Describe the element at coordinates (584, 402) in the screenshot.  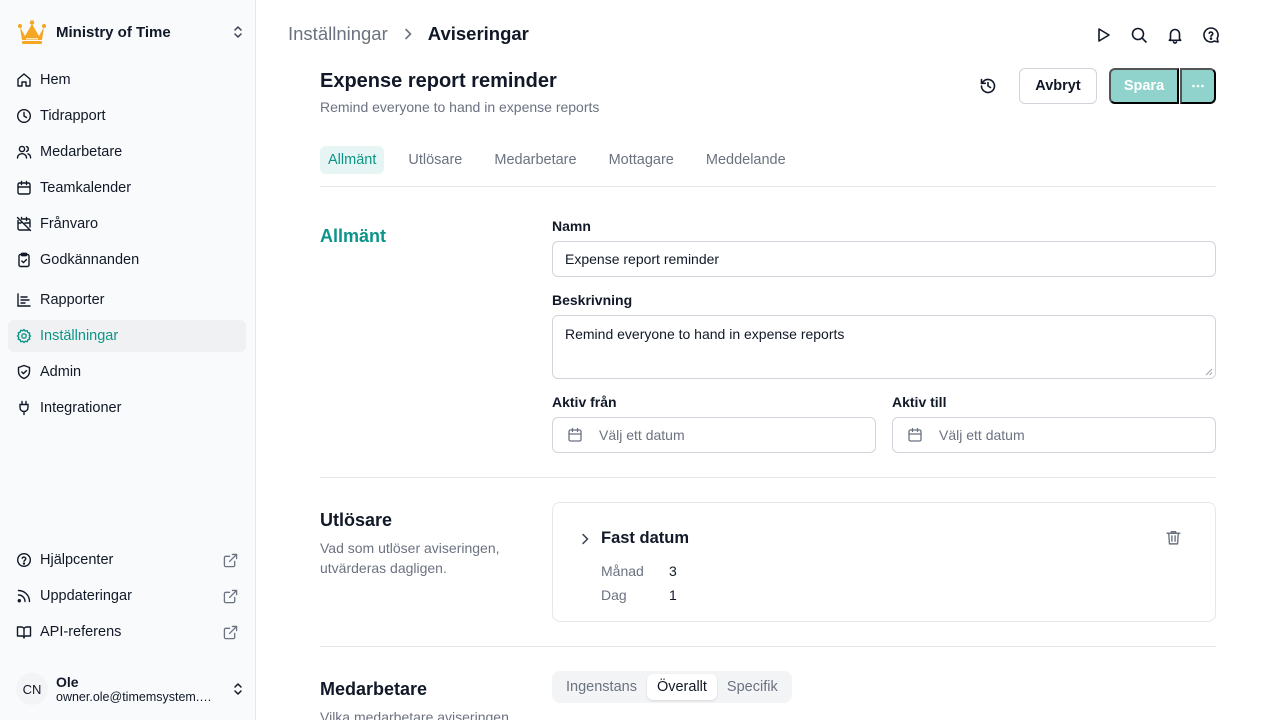
I see `active-from-label: Aktiv från` at that location.